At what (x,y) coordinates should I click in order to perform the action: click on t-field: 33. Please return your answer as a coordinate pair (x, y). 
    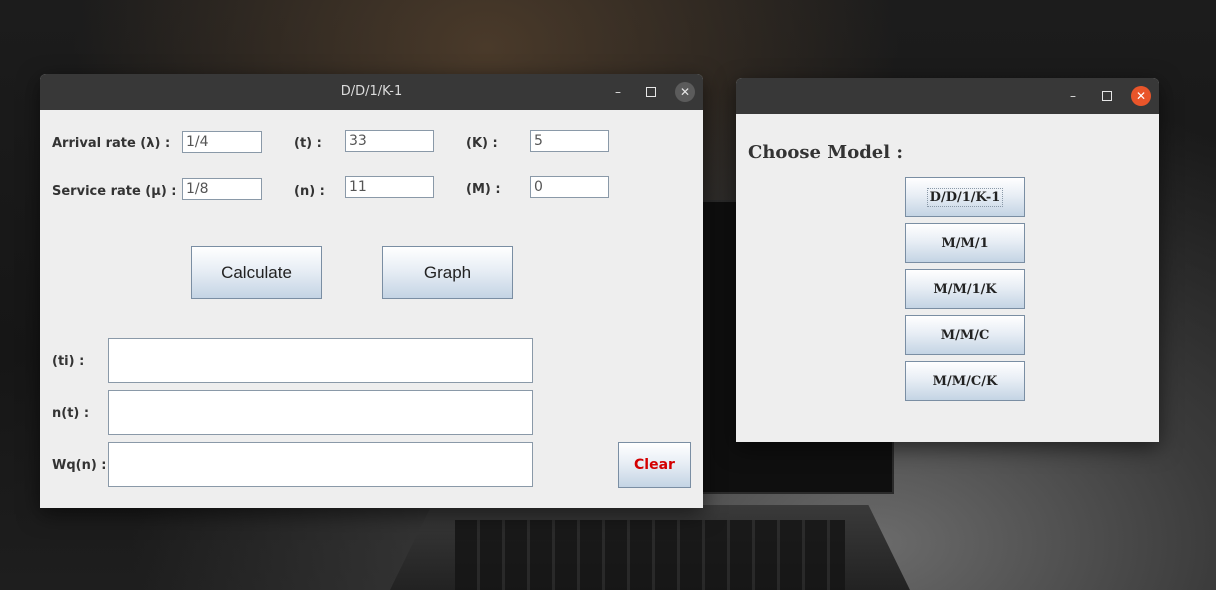
    Looking at the image, I should click on (389, 141).